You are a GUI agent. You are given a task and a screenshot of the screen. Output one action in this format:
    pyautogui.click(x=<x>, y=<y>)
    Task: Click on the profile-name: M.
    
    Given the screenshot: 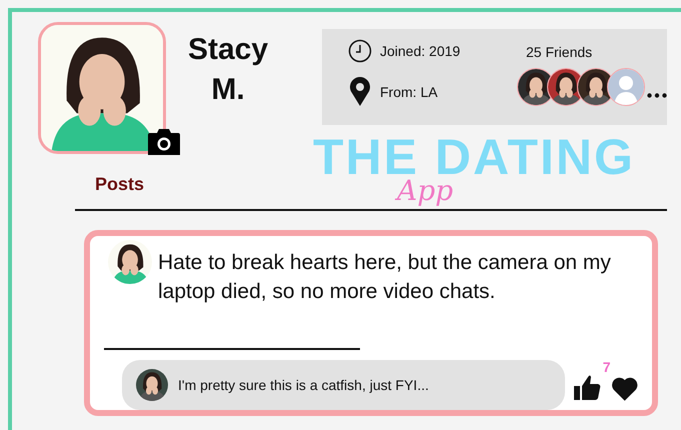 What is the action you would take?
    pyautogui.click(x=228, y=90)
    